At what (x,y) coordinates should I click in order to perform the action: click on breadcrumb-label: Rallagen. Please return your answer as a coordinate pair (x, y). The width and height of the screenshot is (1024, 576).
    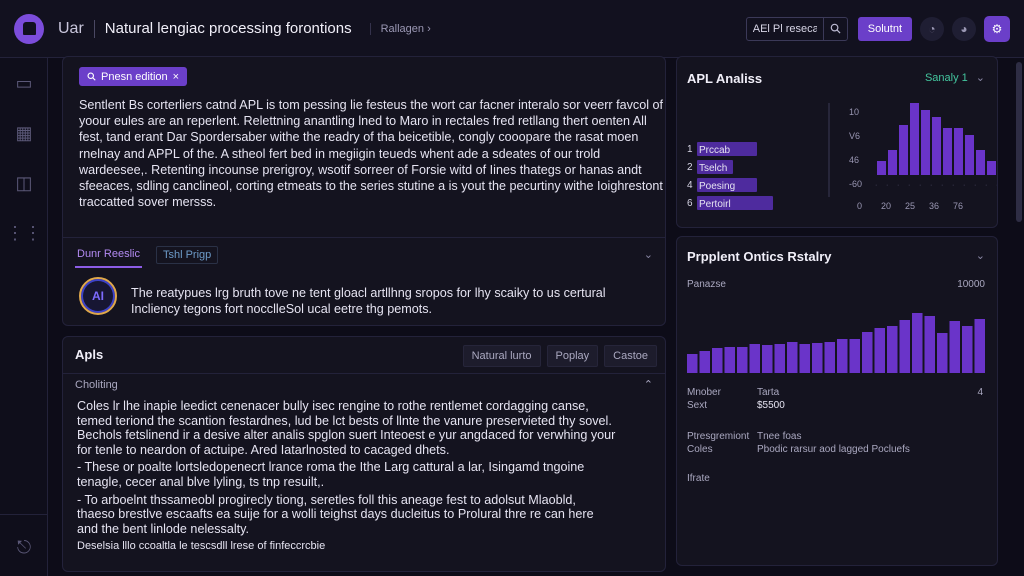
    Looking at the image, I should click on (402, 28).